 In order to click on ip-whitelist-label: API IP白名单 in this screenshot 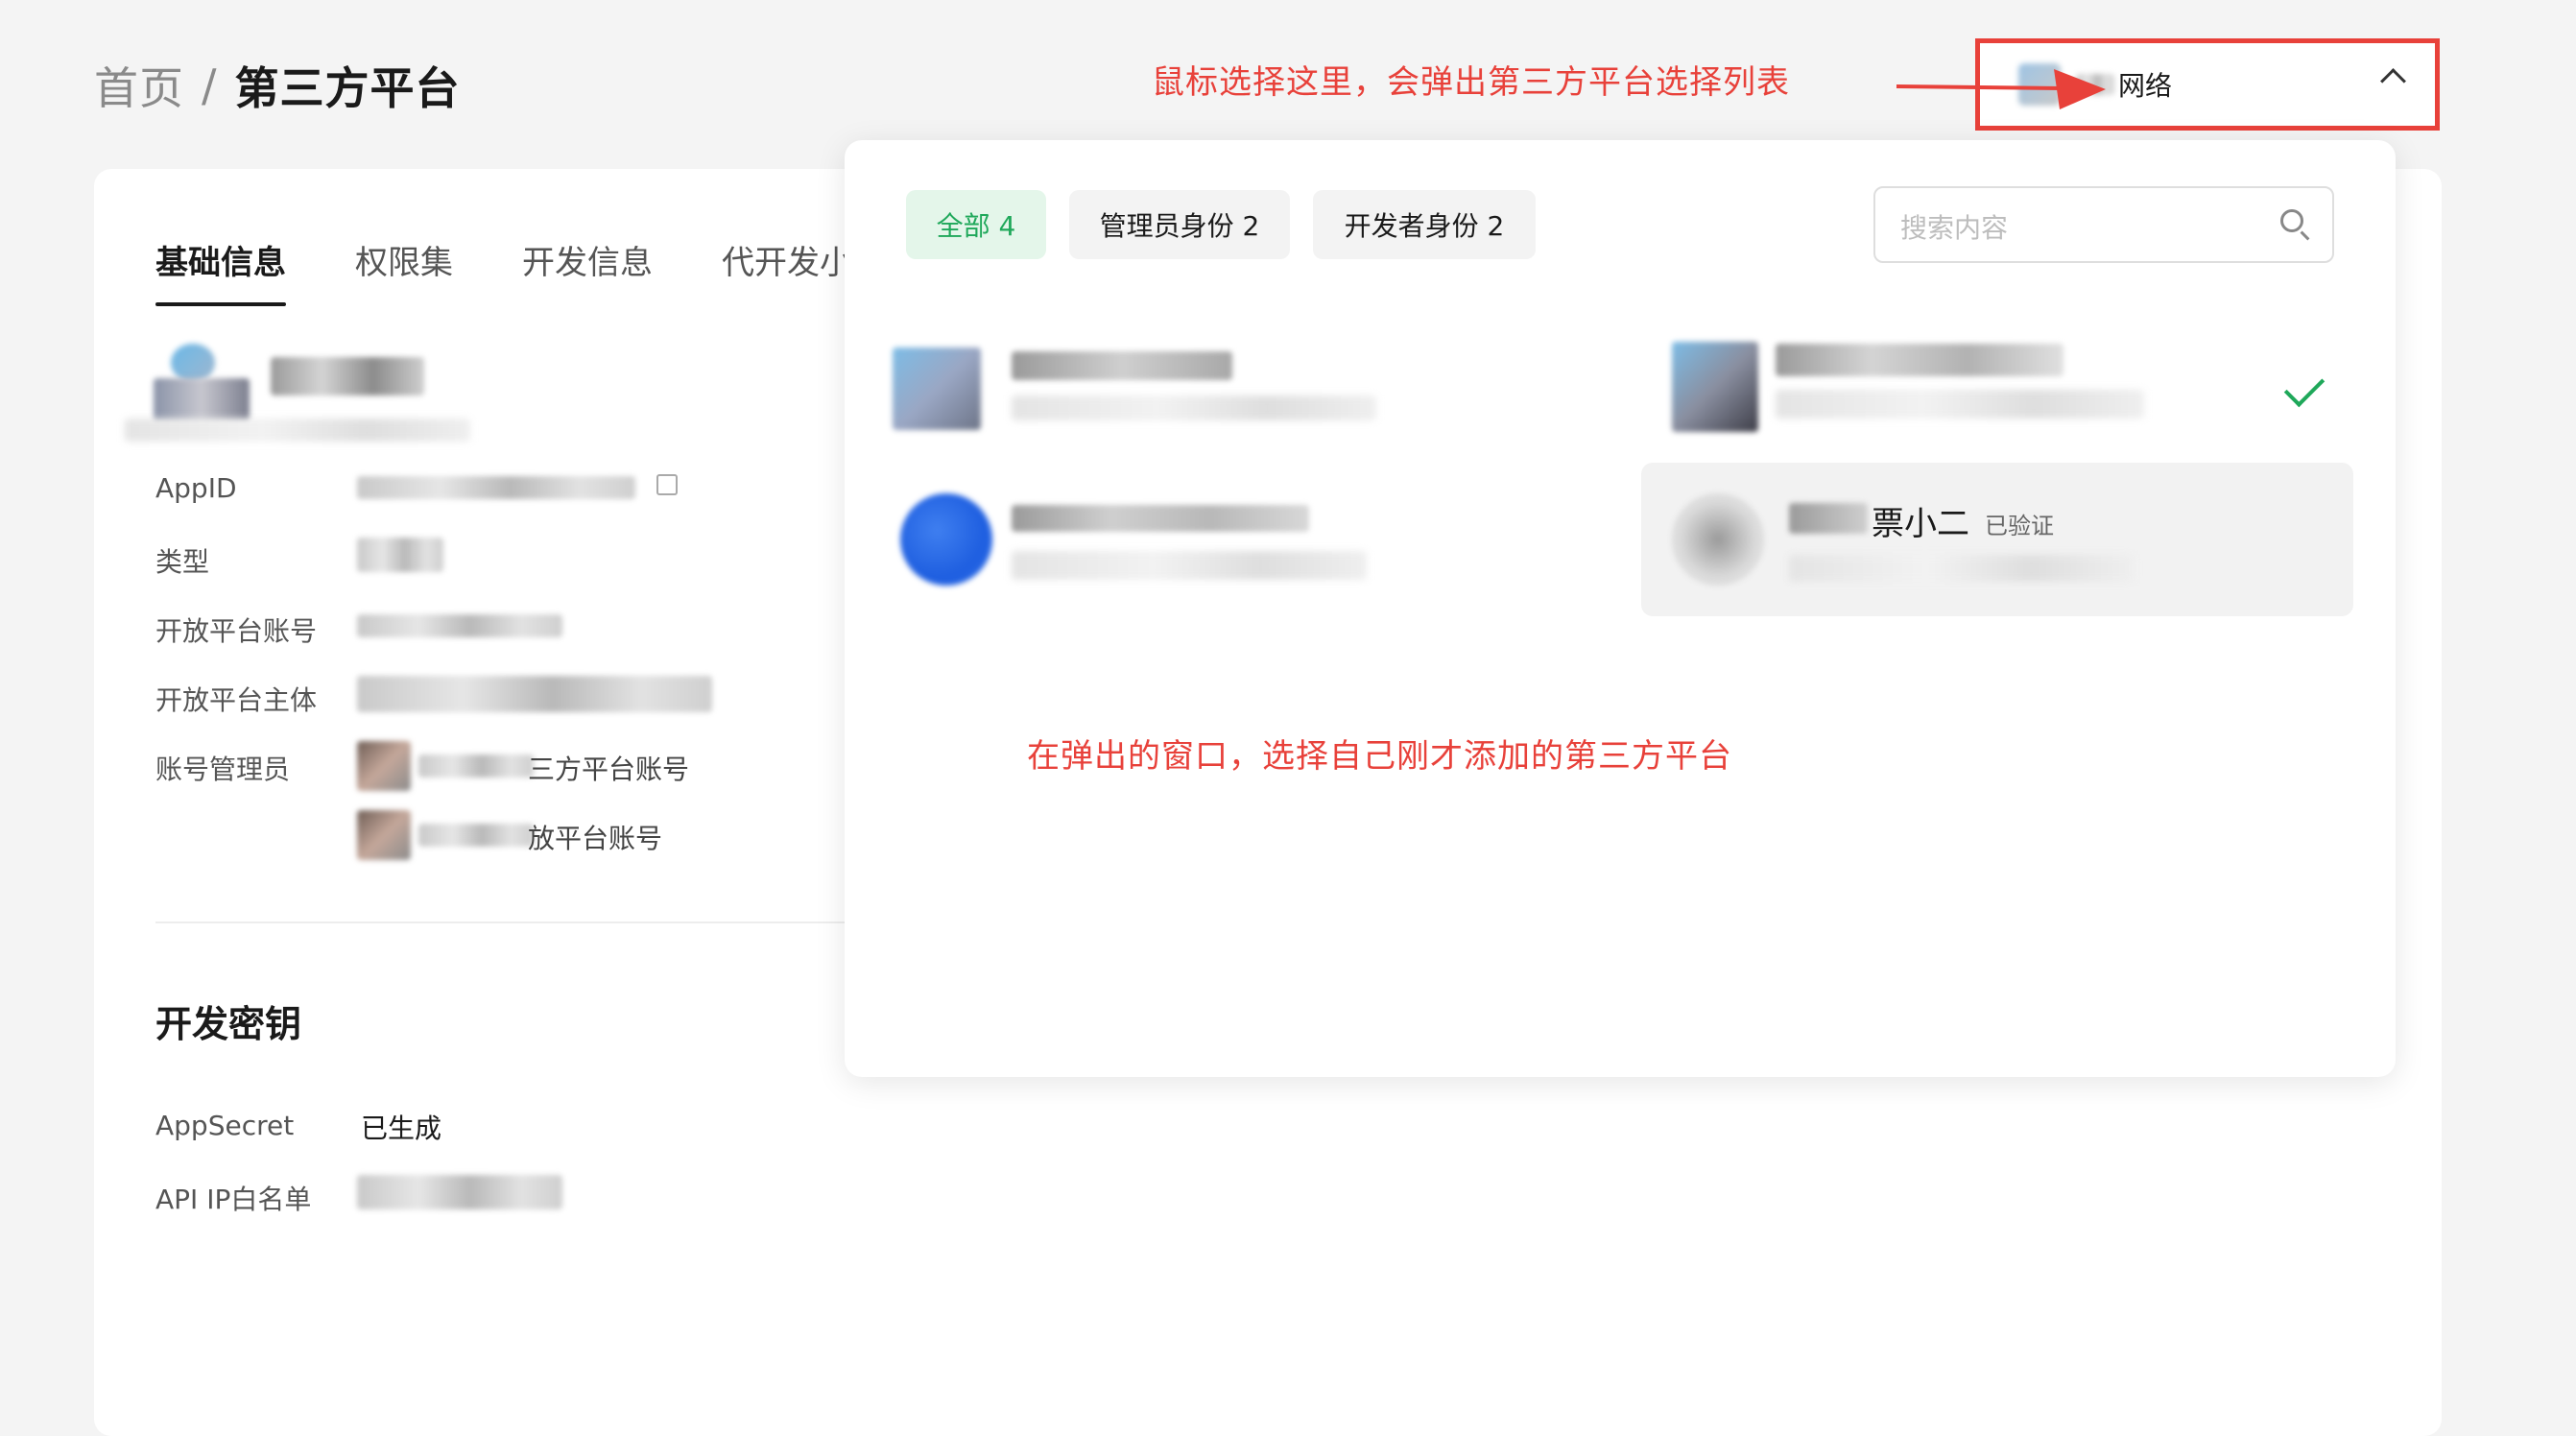, I will do `click(233, 1199)`.